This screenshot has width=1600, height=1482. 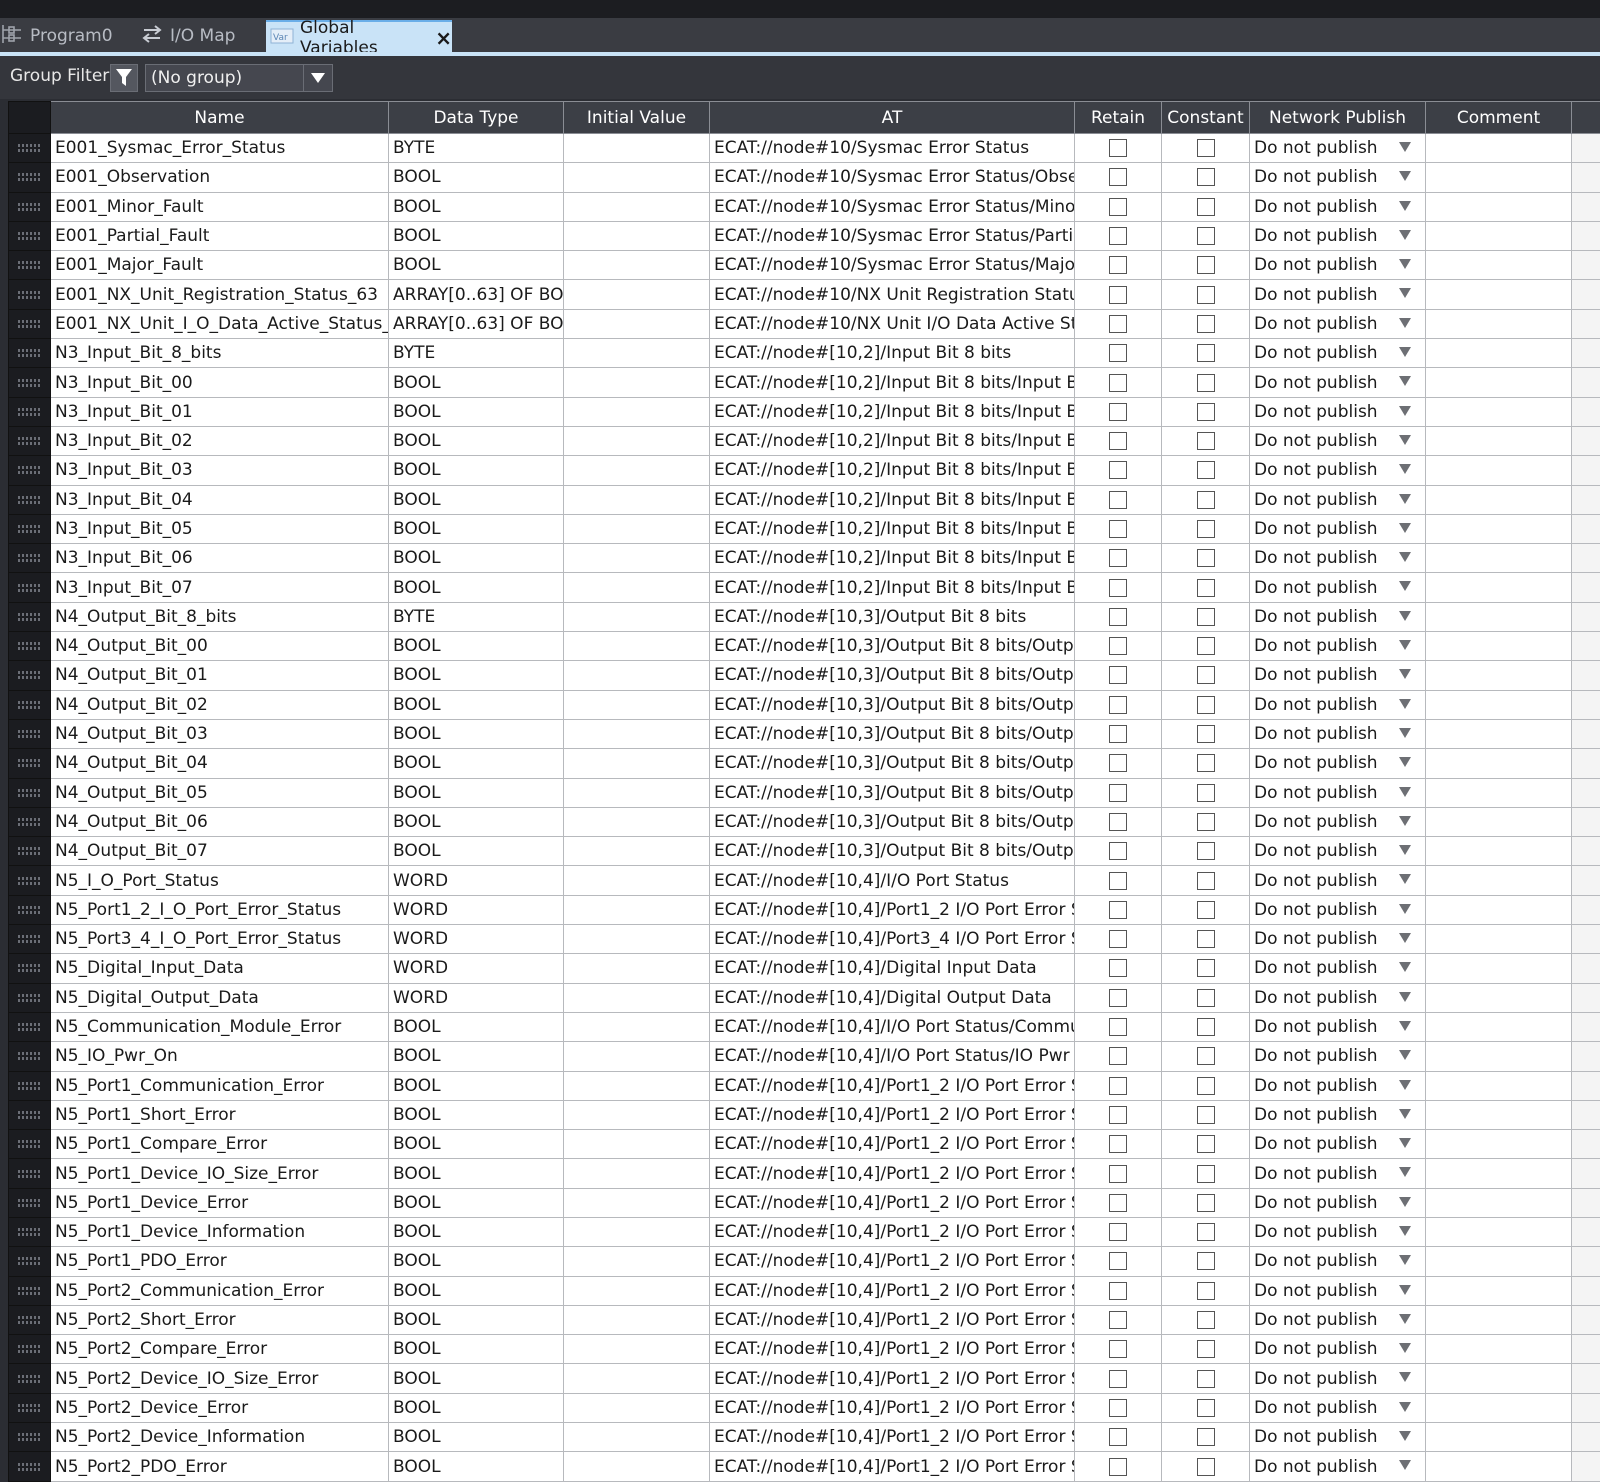 I want to click on cell-at: ECAT://node#[10,4]/Digital Output Data, so click(x=892, y=997).